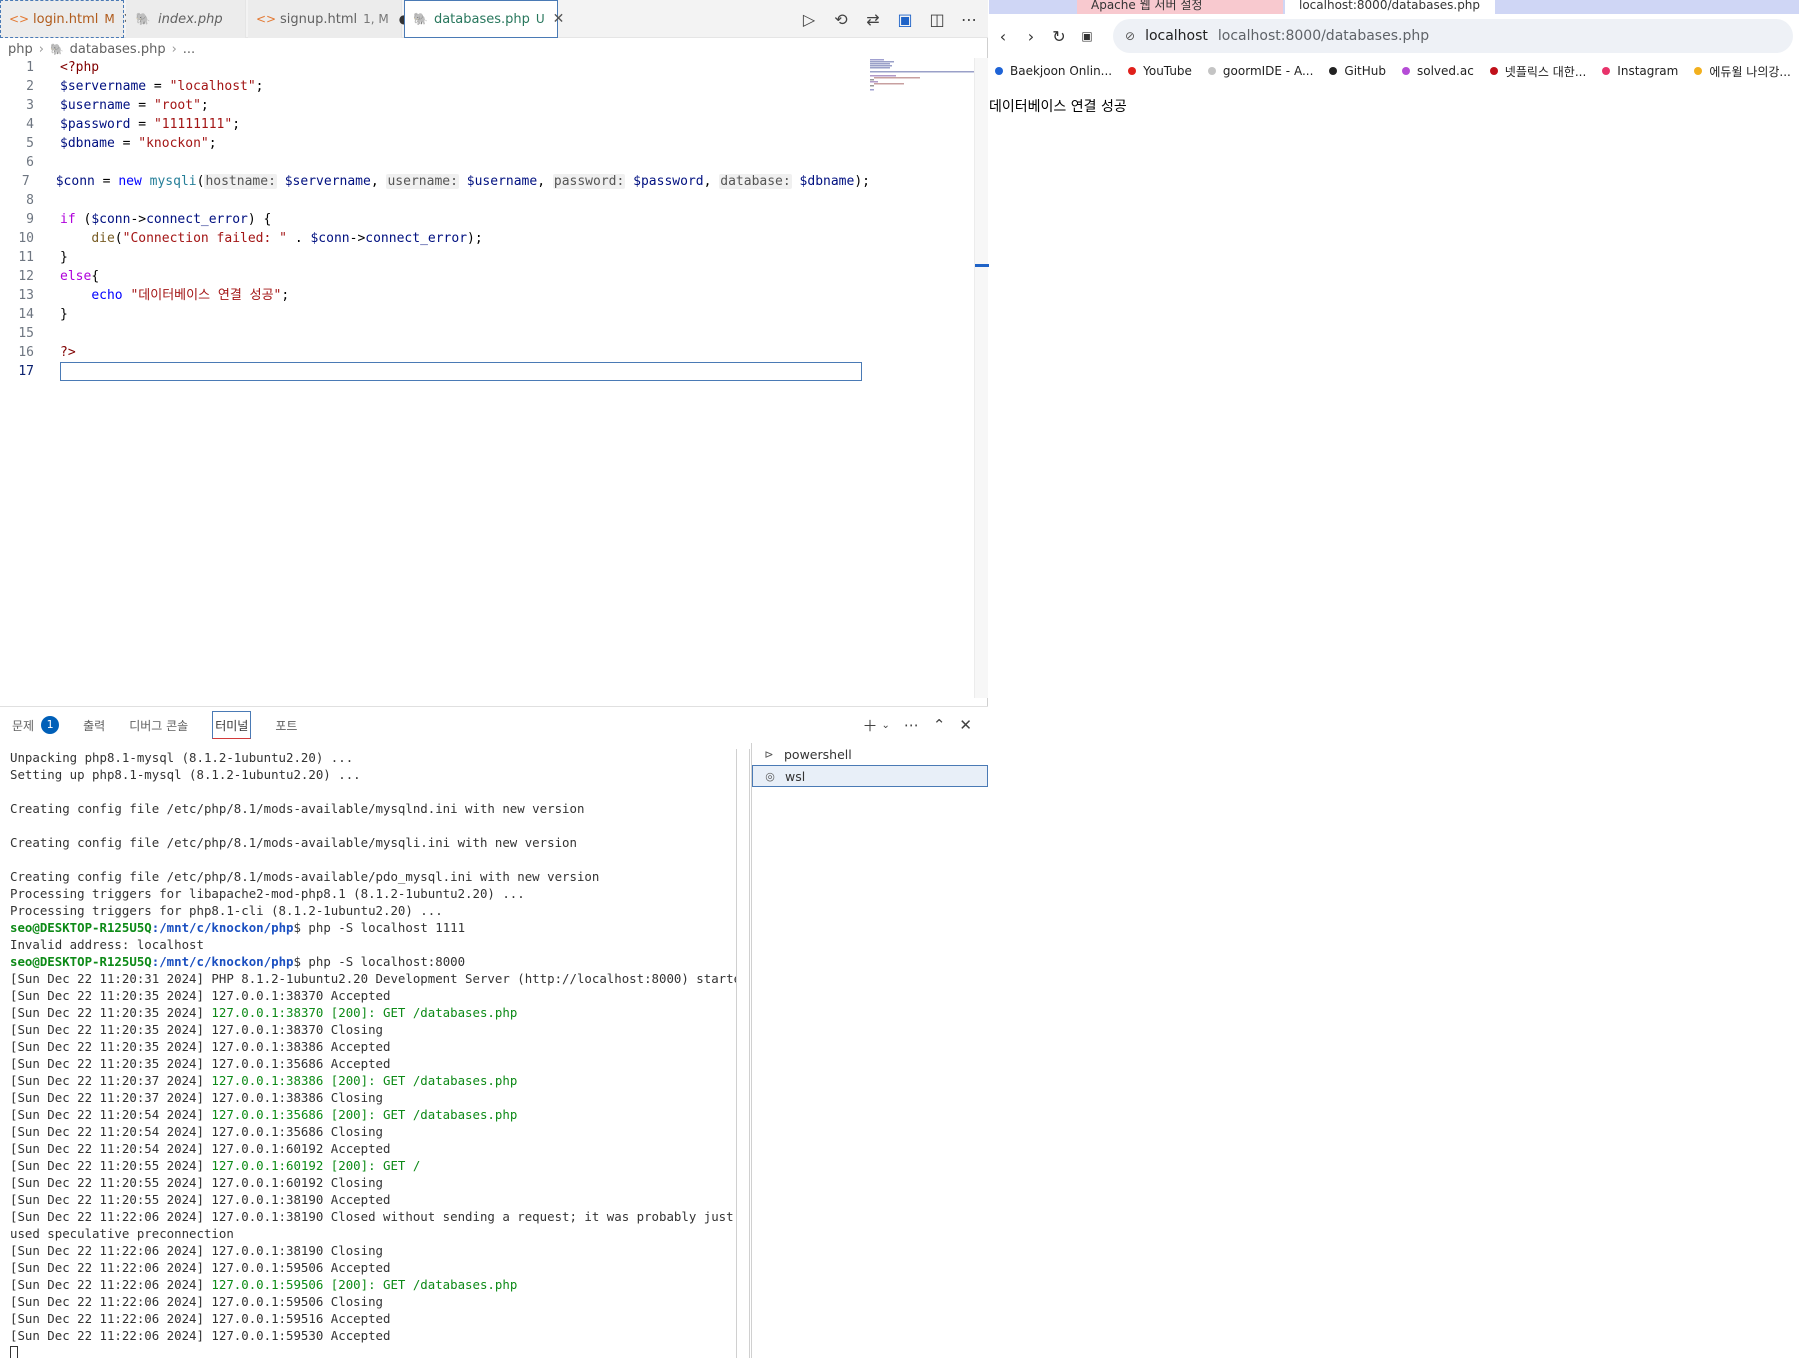 The image size is (1799, 1358). Describe the element at coordinates (939, 725) in the screenshot. I see `maximize-panel-icon: ⌃` at that location.